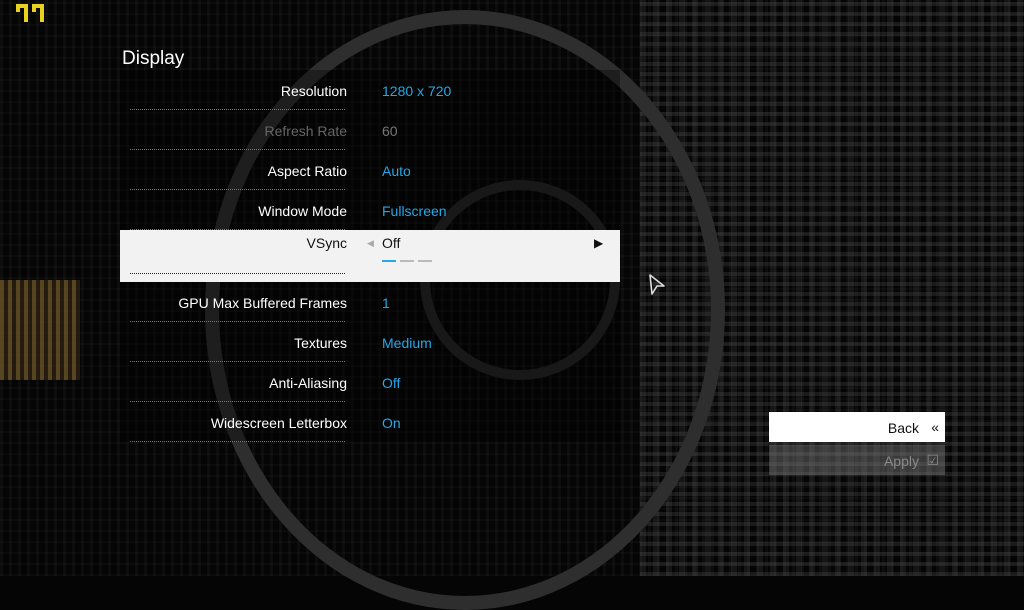 Image resolution: width=1024 pixels, height=610 pixels. Describe the element at coordinates (370, 170) in the screenshot. I see `setting-aspect-ratio: Aspect Ratio Auto` at that location.